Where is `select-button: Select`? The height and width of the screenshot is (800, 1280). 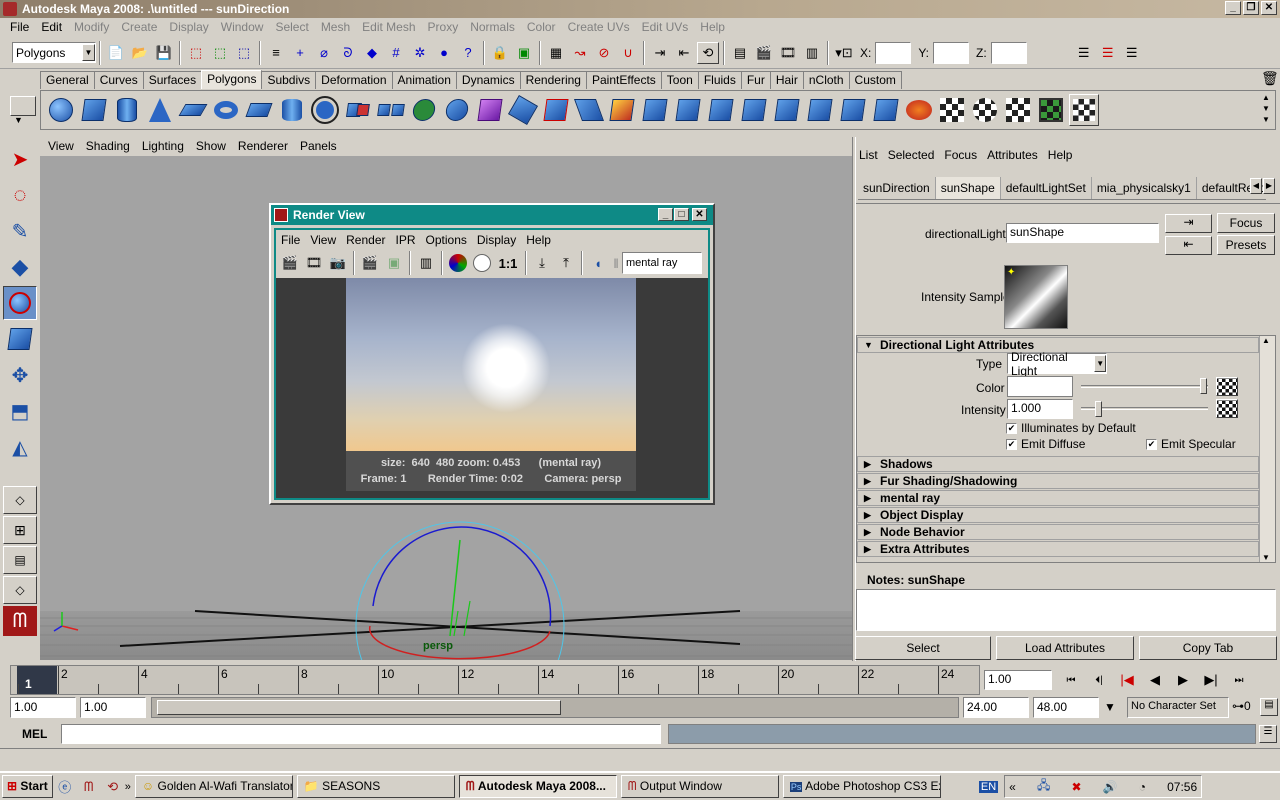 select-button: Select is located at coordinates (923, 648).